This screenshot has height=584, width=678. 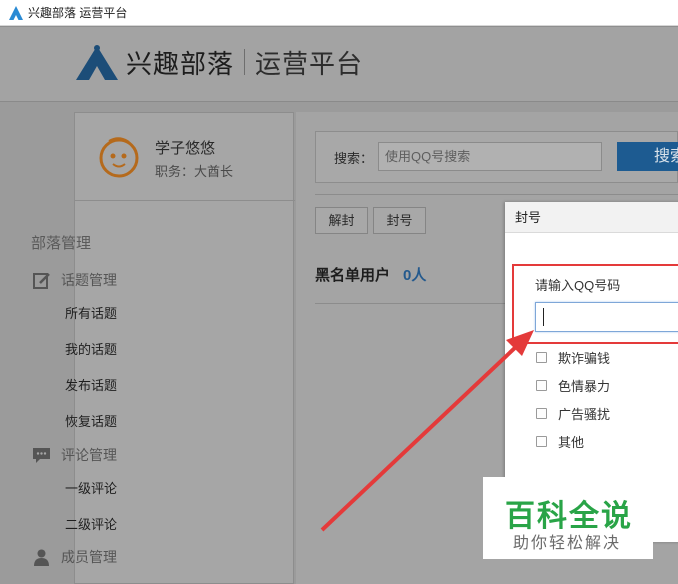 What do you see at coordinates (571, 442) in the screenshot?
I see `option-label: 其他` at bounding box center [571, 442].